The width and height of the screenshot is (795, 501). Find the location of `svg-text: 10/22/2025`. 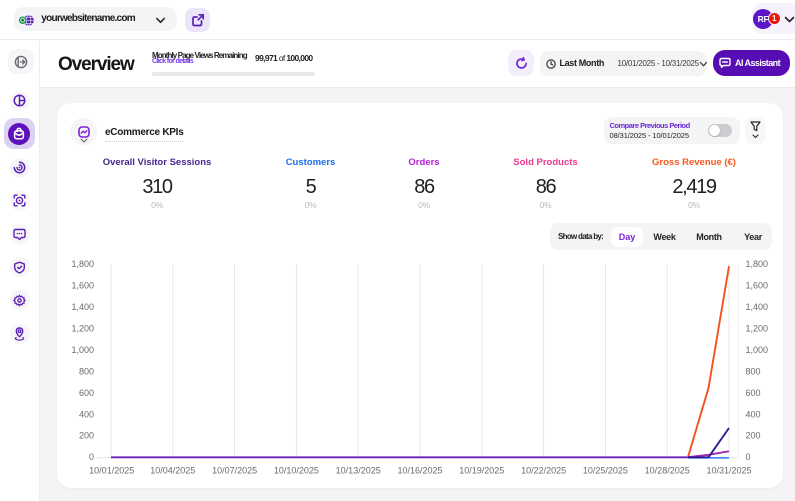

svg-text: 10/22/2025 is located at coordinates (543, 471).